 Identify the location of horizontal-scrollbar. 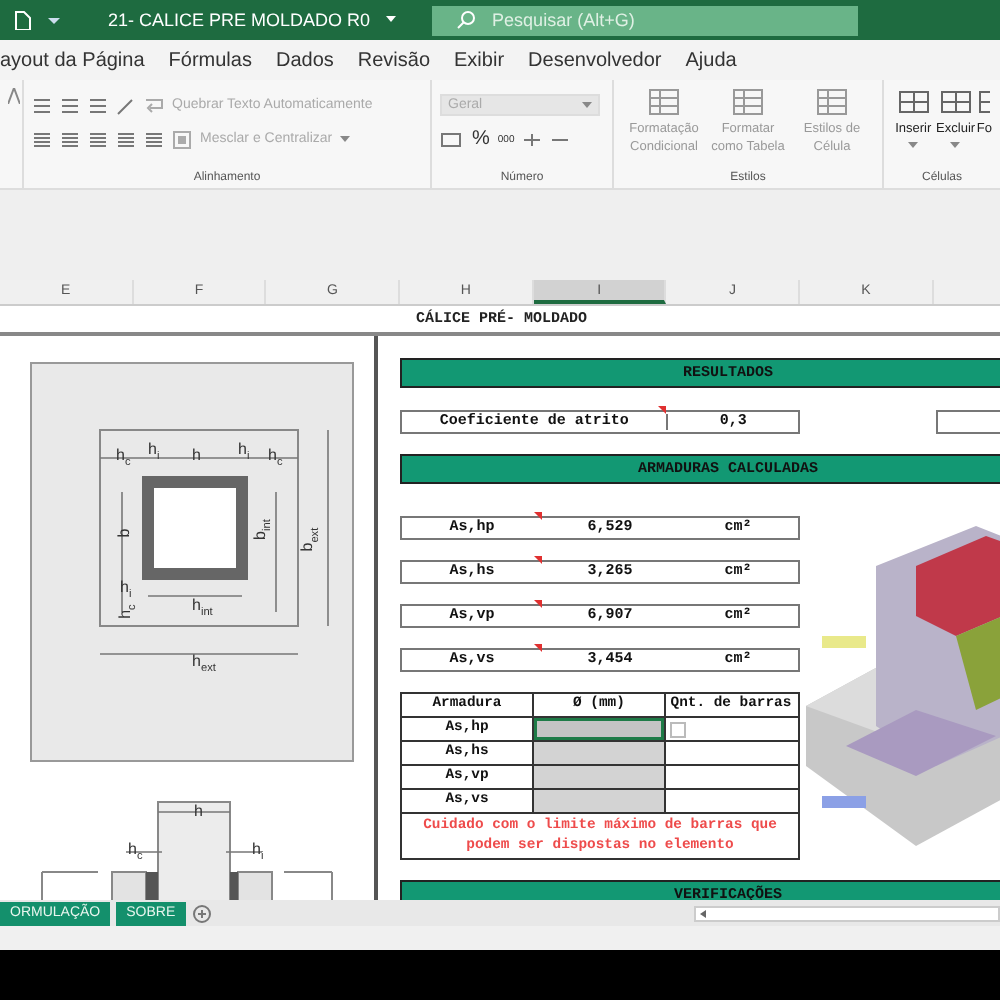
(847, 913).